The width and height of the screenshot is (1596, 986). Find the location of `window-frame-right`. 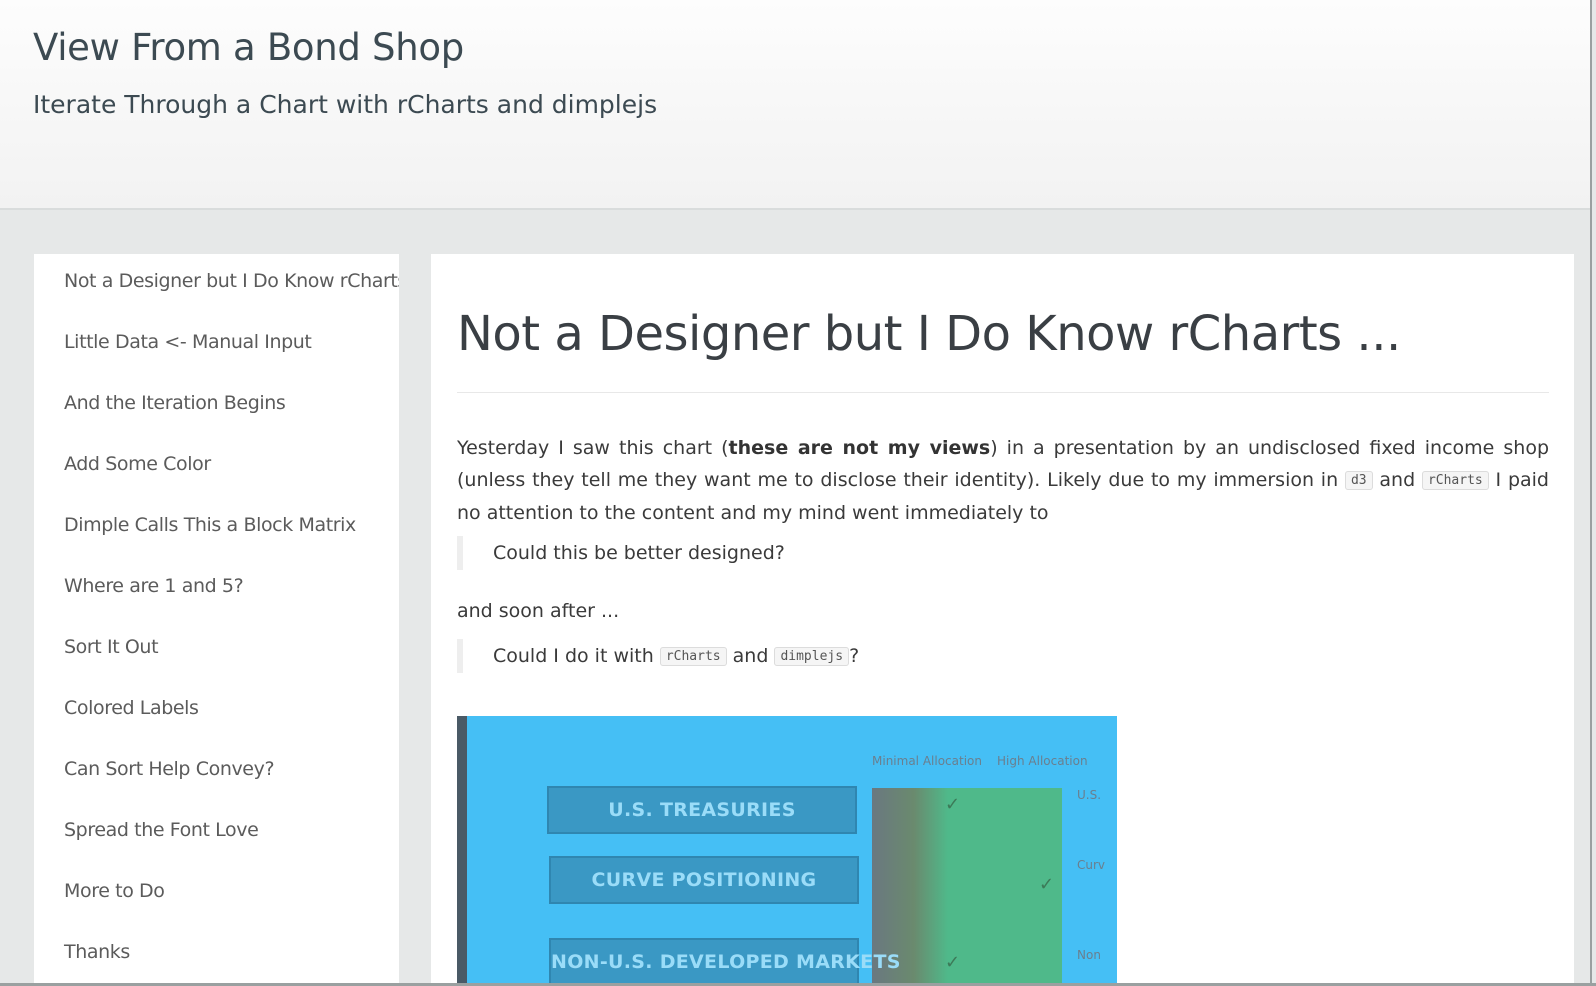

window-frame-right is located at coordinates (1591, 493).